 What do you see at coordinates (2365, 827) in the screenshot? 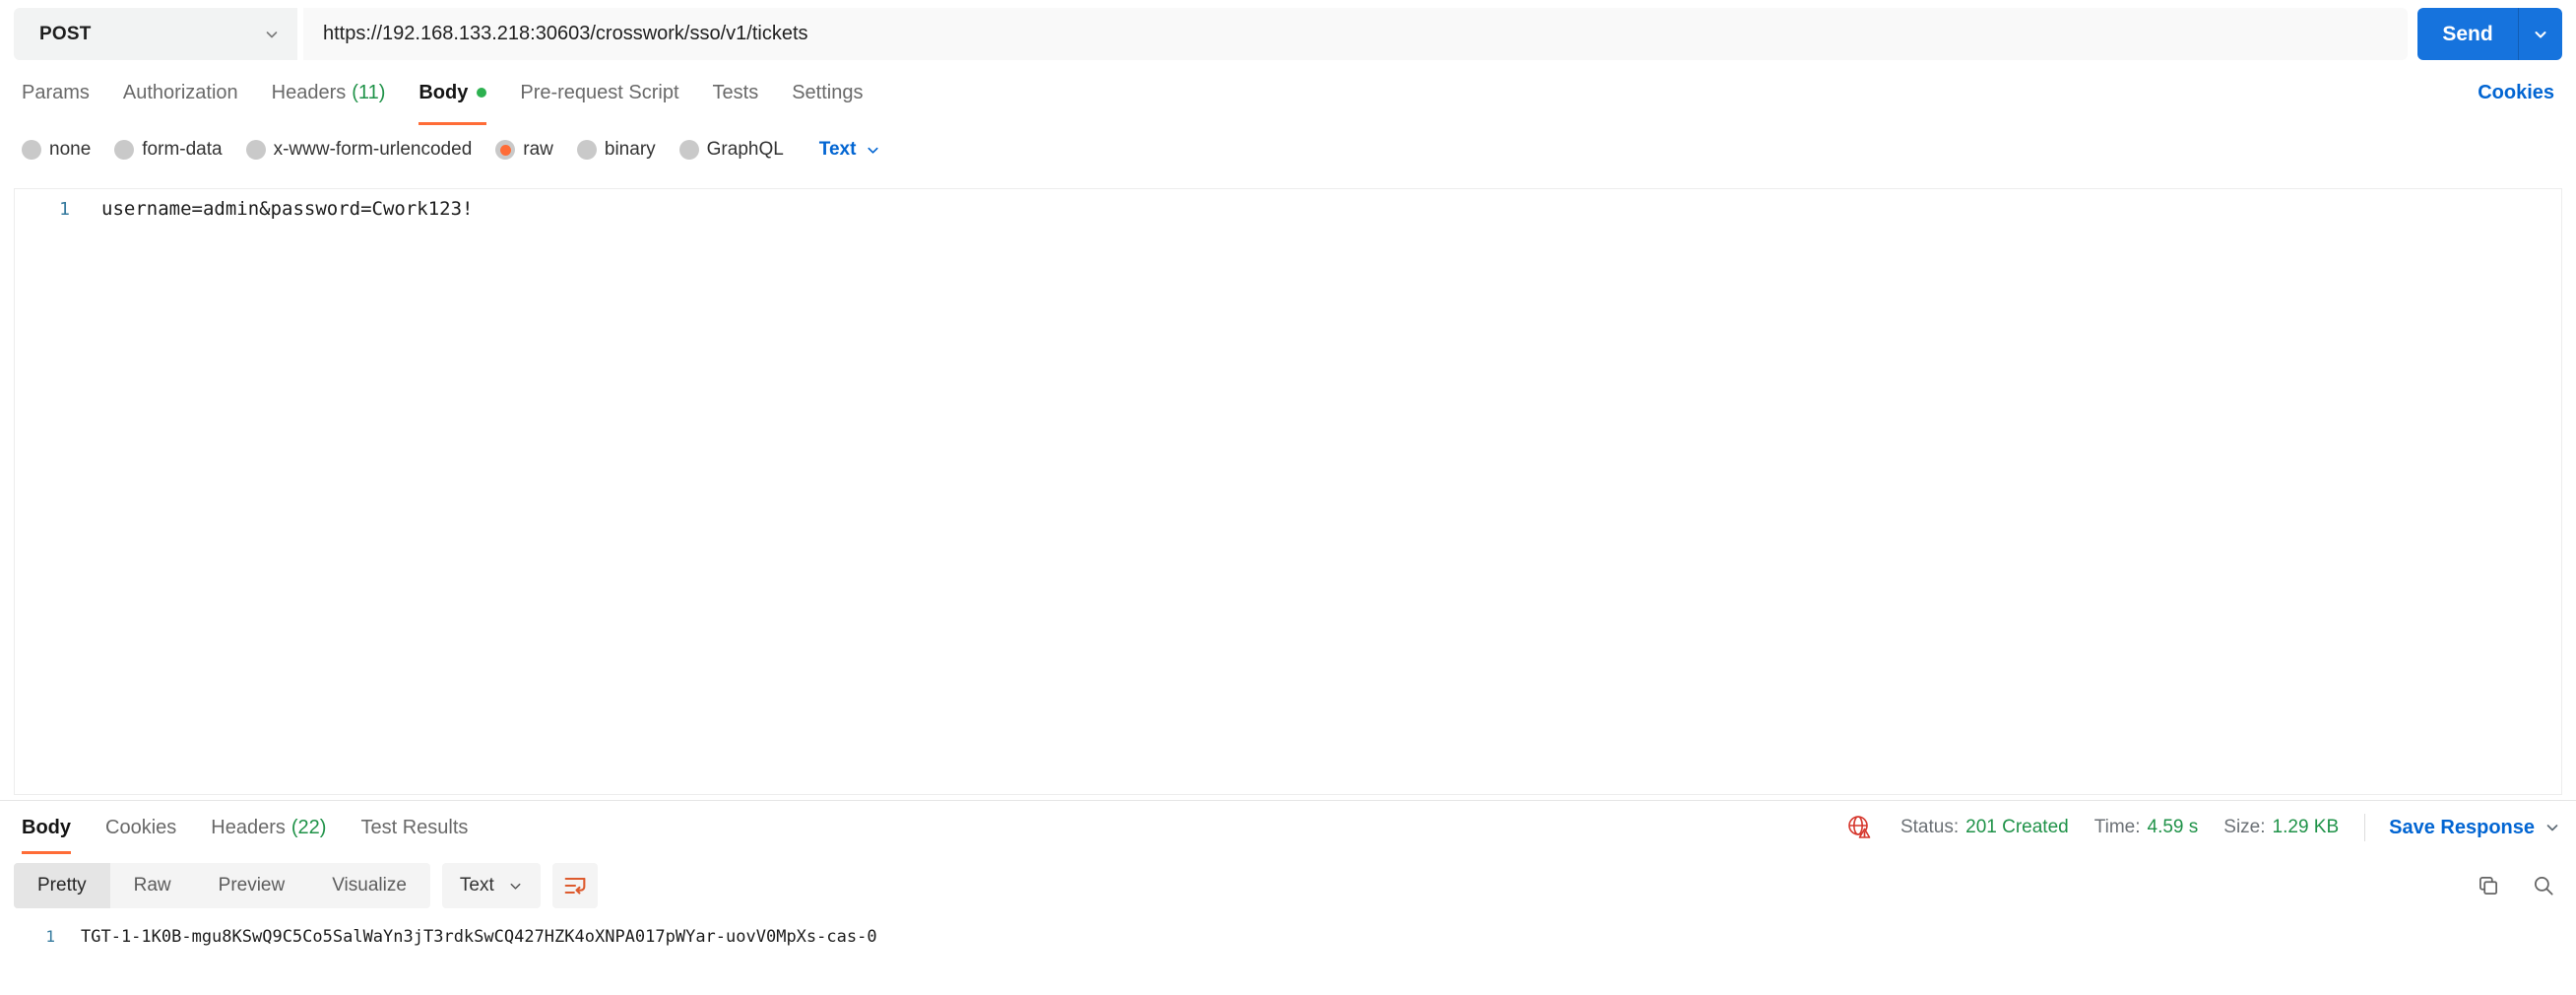
I see `divider` at bounding box center [2365, 827].